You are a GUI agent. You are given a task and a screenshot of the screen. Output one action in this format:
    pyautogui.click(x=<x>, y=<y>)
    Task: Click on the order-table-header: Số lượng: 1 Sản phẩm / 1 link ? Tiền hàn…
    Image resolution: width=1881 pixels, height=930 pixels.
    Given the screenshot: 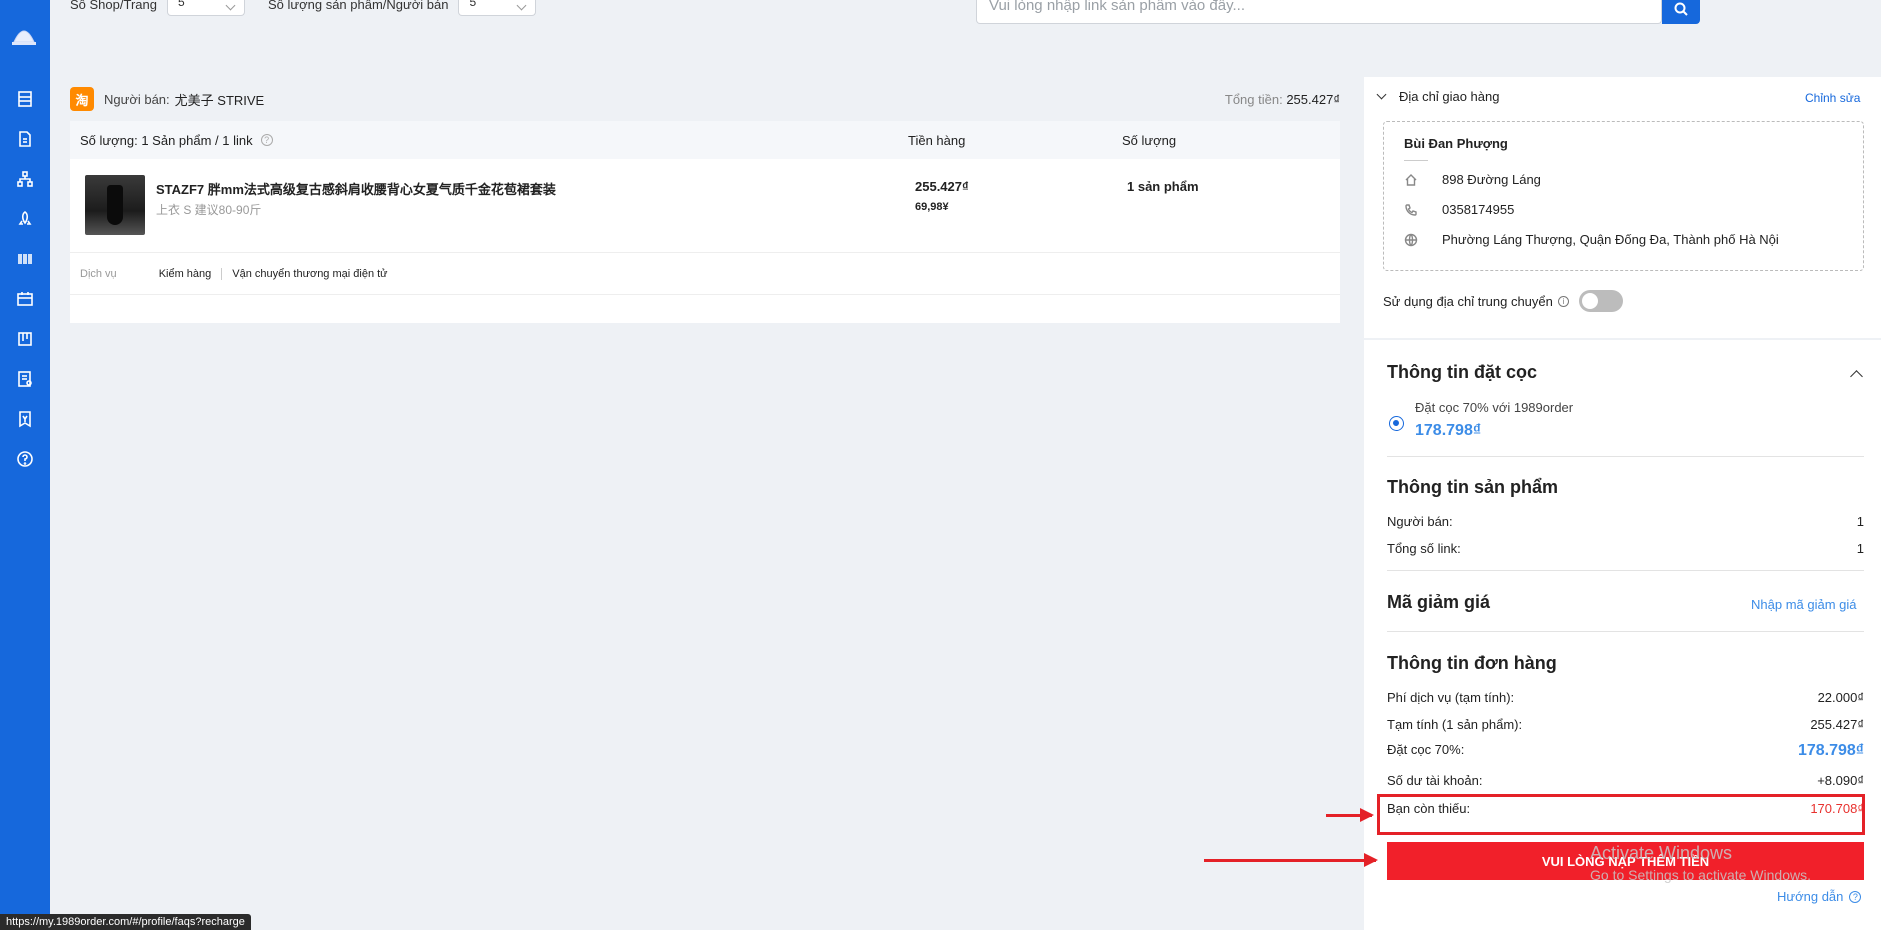 What is the action you would take?
    pyautogui.click(x=705, y=140)
    